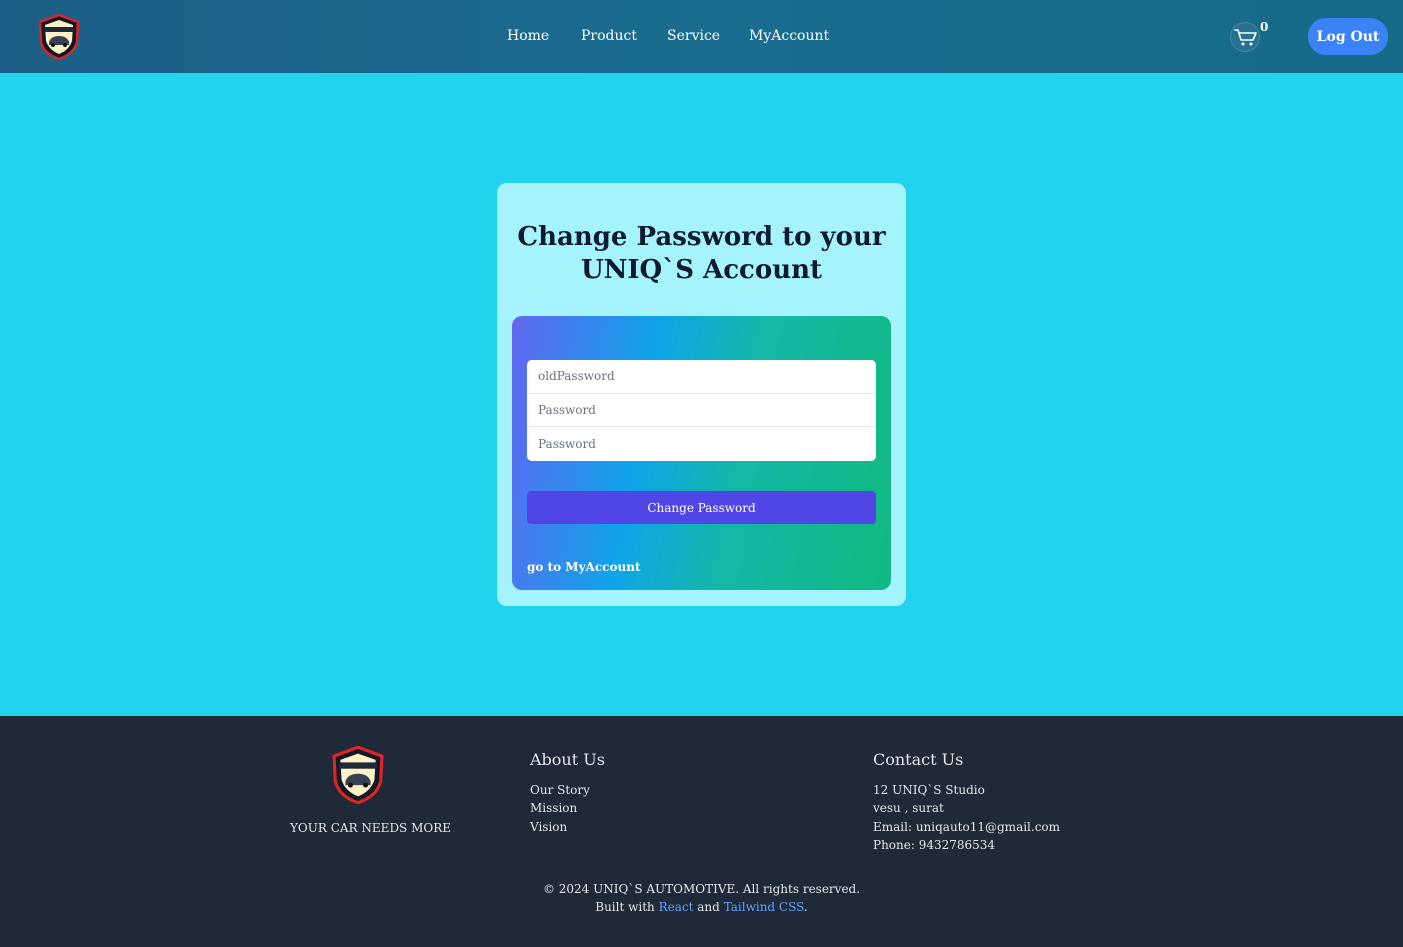 This screenshot has width=1403, height=947. What do you see at coordinates (583, 567) in the screenshot?
I see `goto-myaccount-link: go to MyAccount` at bounding box center [583, 567].